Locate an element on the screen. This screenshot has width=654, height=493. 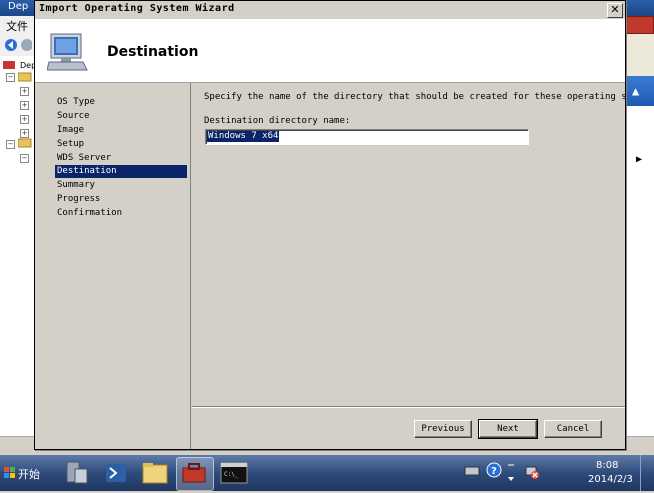
clock-time: 8:08 is located at coordinates (607, 465).